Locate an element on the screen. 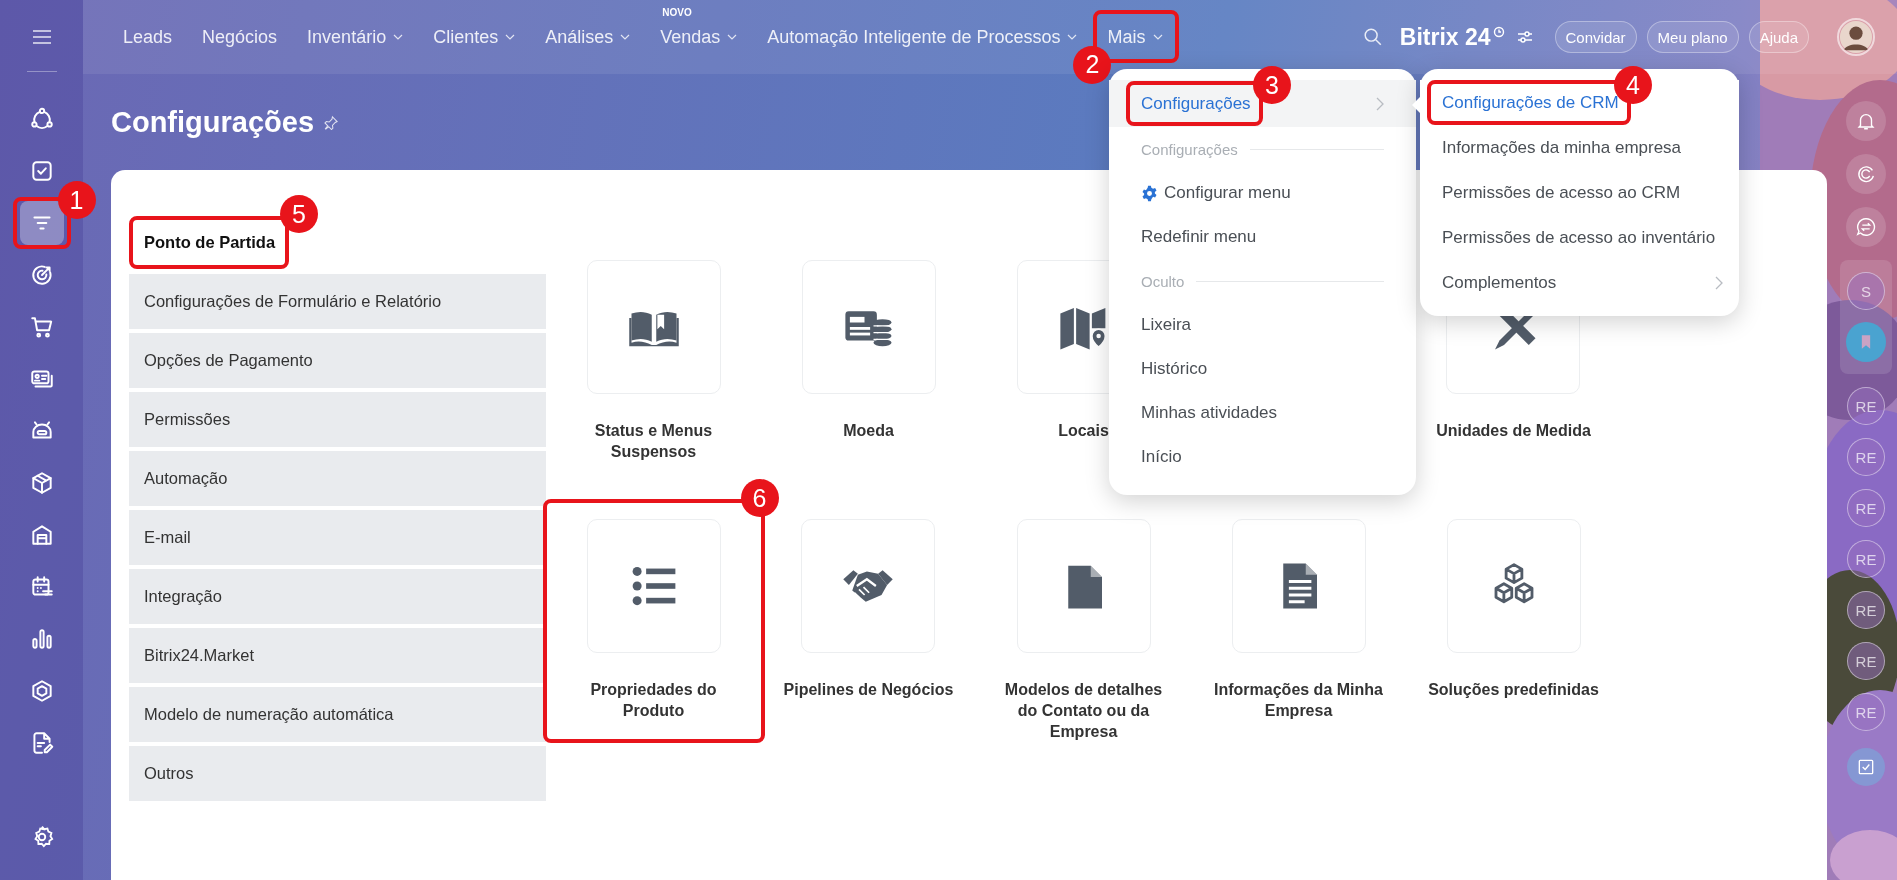 This screenshot has width=1897, height=880. avatar is located at coordinates (1856, 37).